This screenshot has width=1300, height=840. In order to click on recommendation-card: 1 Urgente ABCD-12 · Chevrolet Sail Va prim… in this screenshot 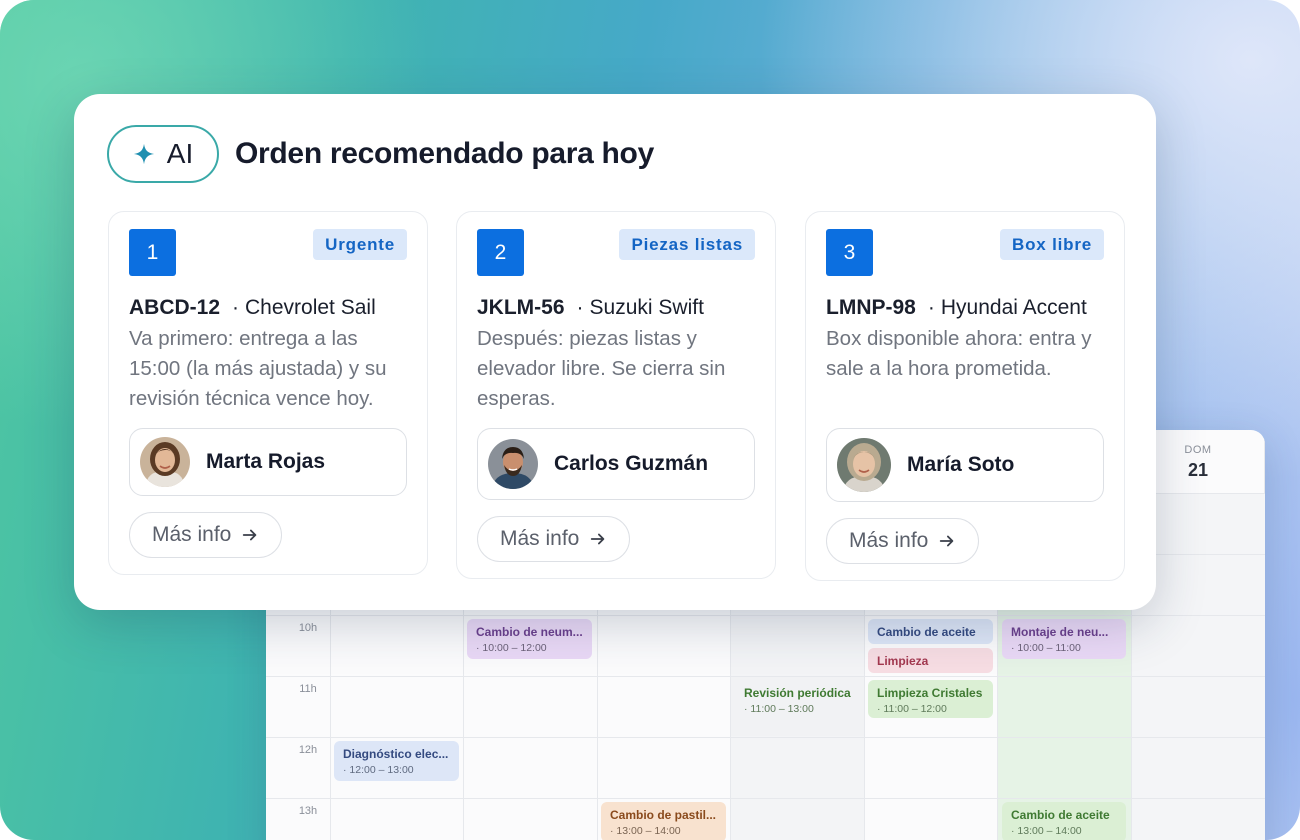, I will do `click(268, 393)`.